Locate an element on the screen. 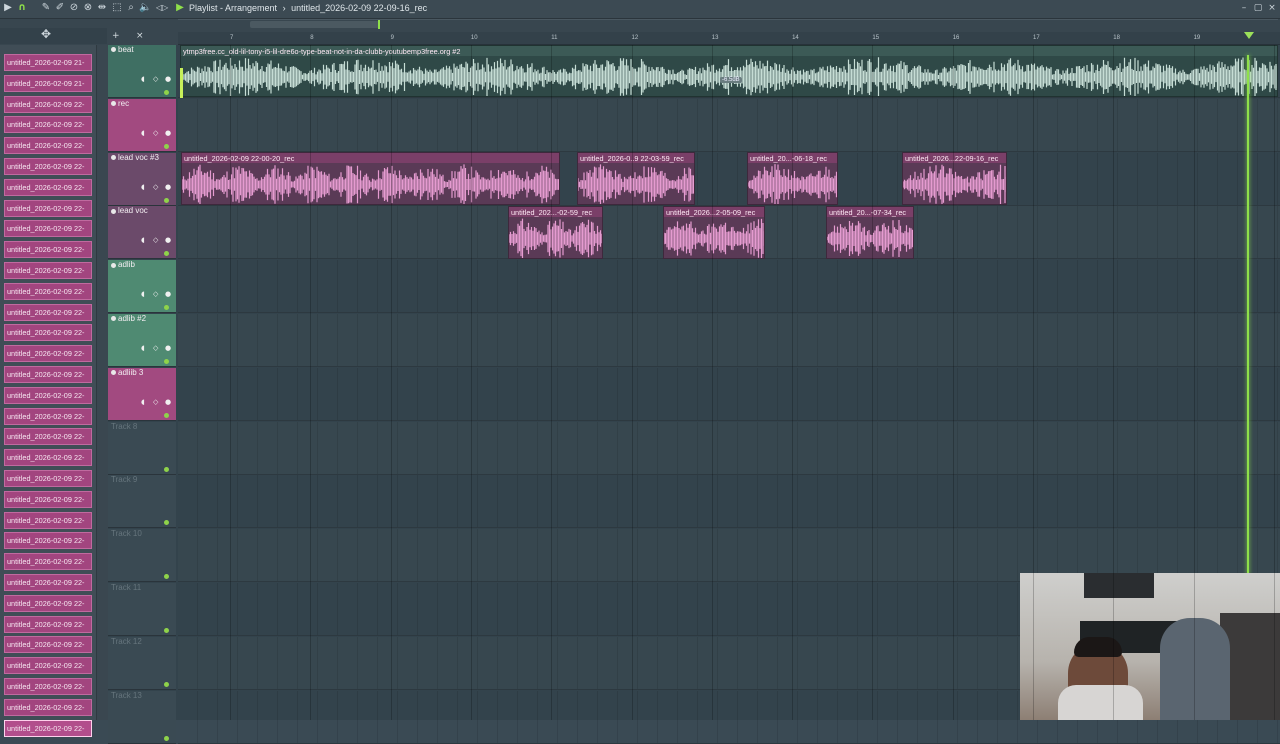  add-track-icon: + is located at coordinates (116, 36).